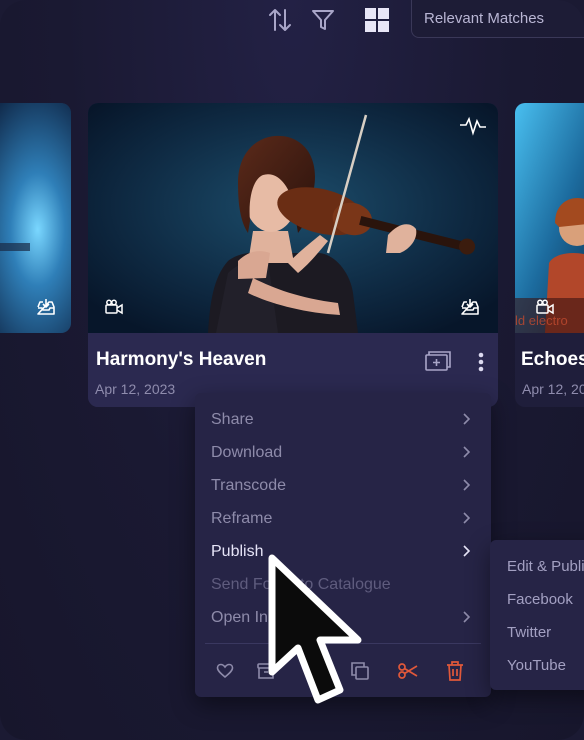 The image size is (584, 740). I want to click on trash-icon, so click(455, 671).